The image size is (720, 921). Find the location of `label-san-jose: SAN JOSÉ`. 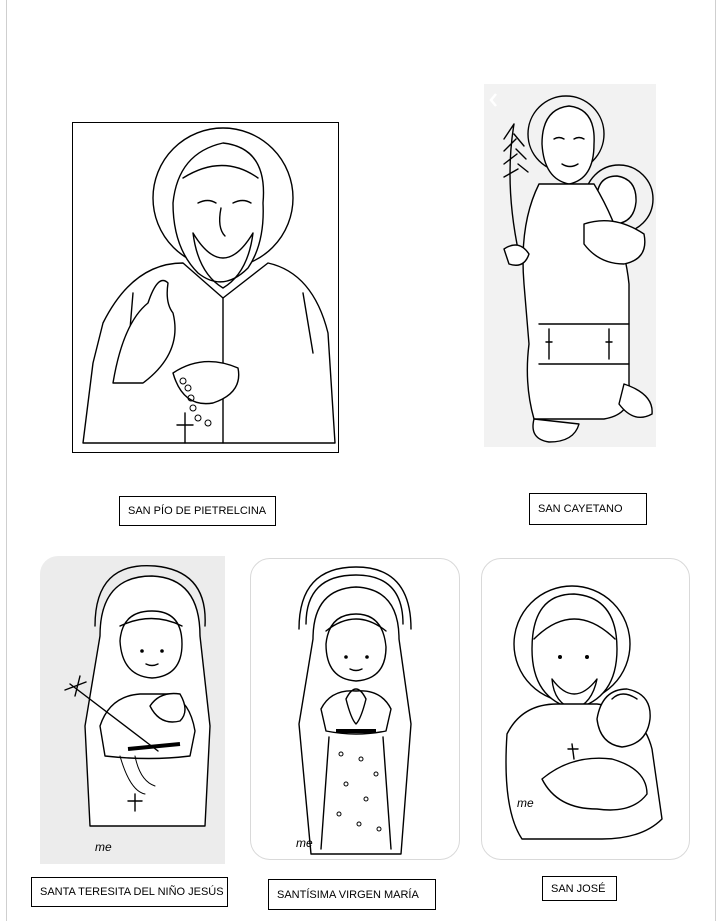

label-san-jose: SAN JOSÉ is located at coordinates (579, 888).